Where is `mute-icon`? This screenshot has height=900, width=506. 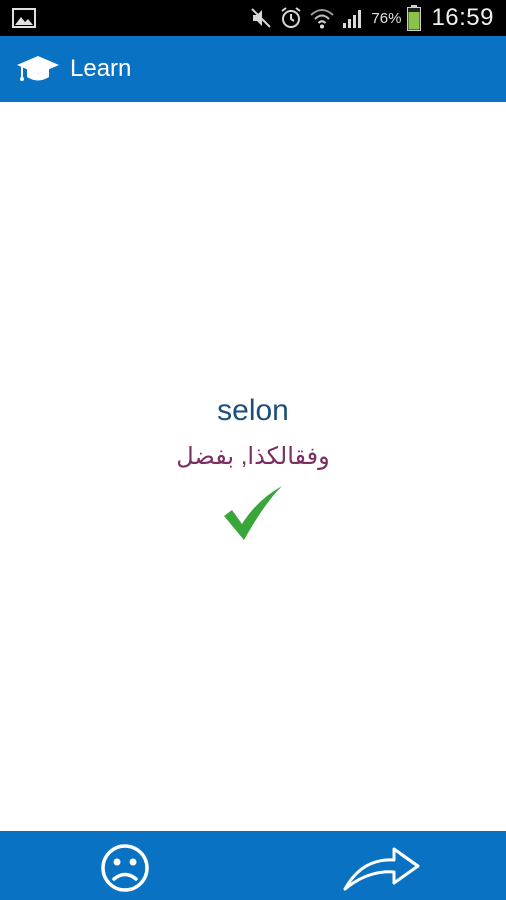
mute-icon is located at coordinates (261, 18).